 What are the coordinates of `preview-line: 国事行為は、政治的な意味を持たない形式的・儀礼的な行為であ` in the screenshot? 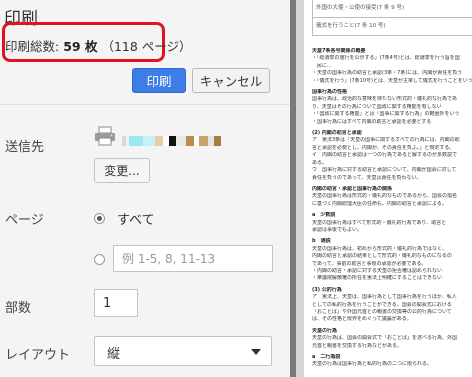 It's located at (384, 99).